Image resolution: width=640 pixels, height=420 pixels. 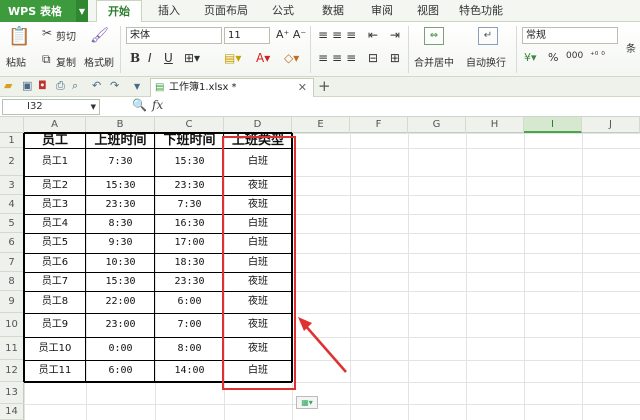 I want to click on table-cell: 员工4, so click(x=55, y=223).